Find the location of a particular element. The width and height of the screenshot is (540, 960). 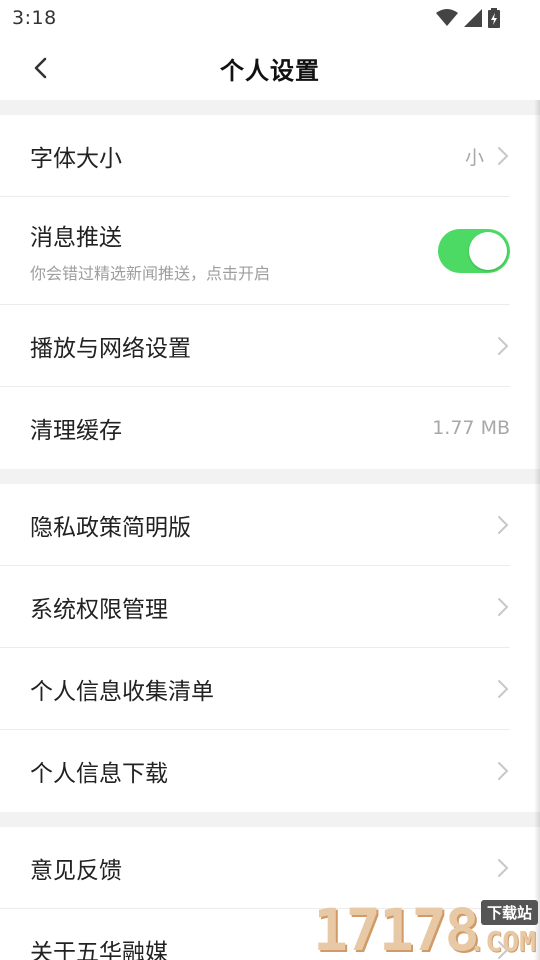

cell-signal-icon is located at coordinates (473, 18).